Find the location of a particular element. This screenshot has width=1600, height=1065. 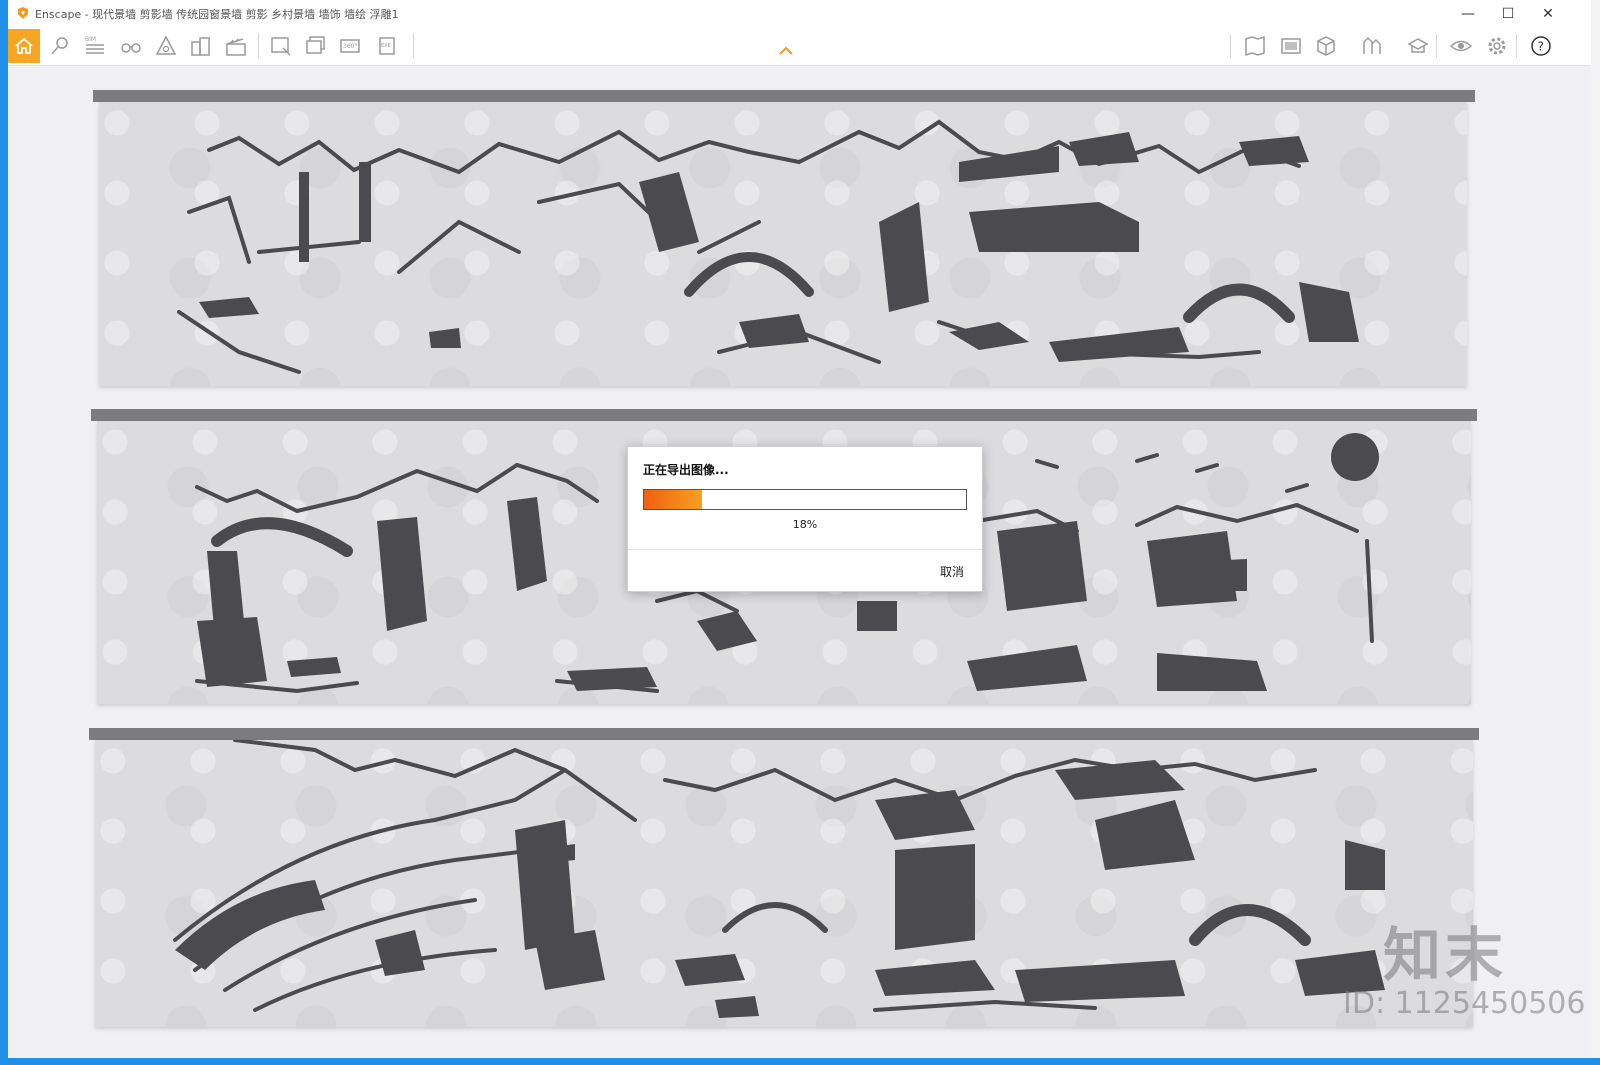

background-window-edge is located at coordinates (1595, 532).